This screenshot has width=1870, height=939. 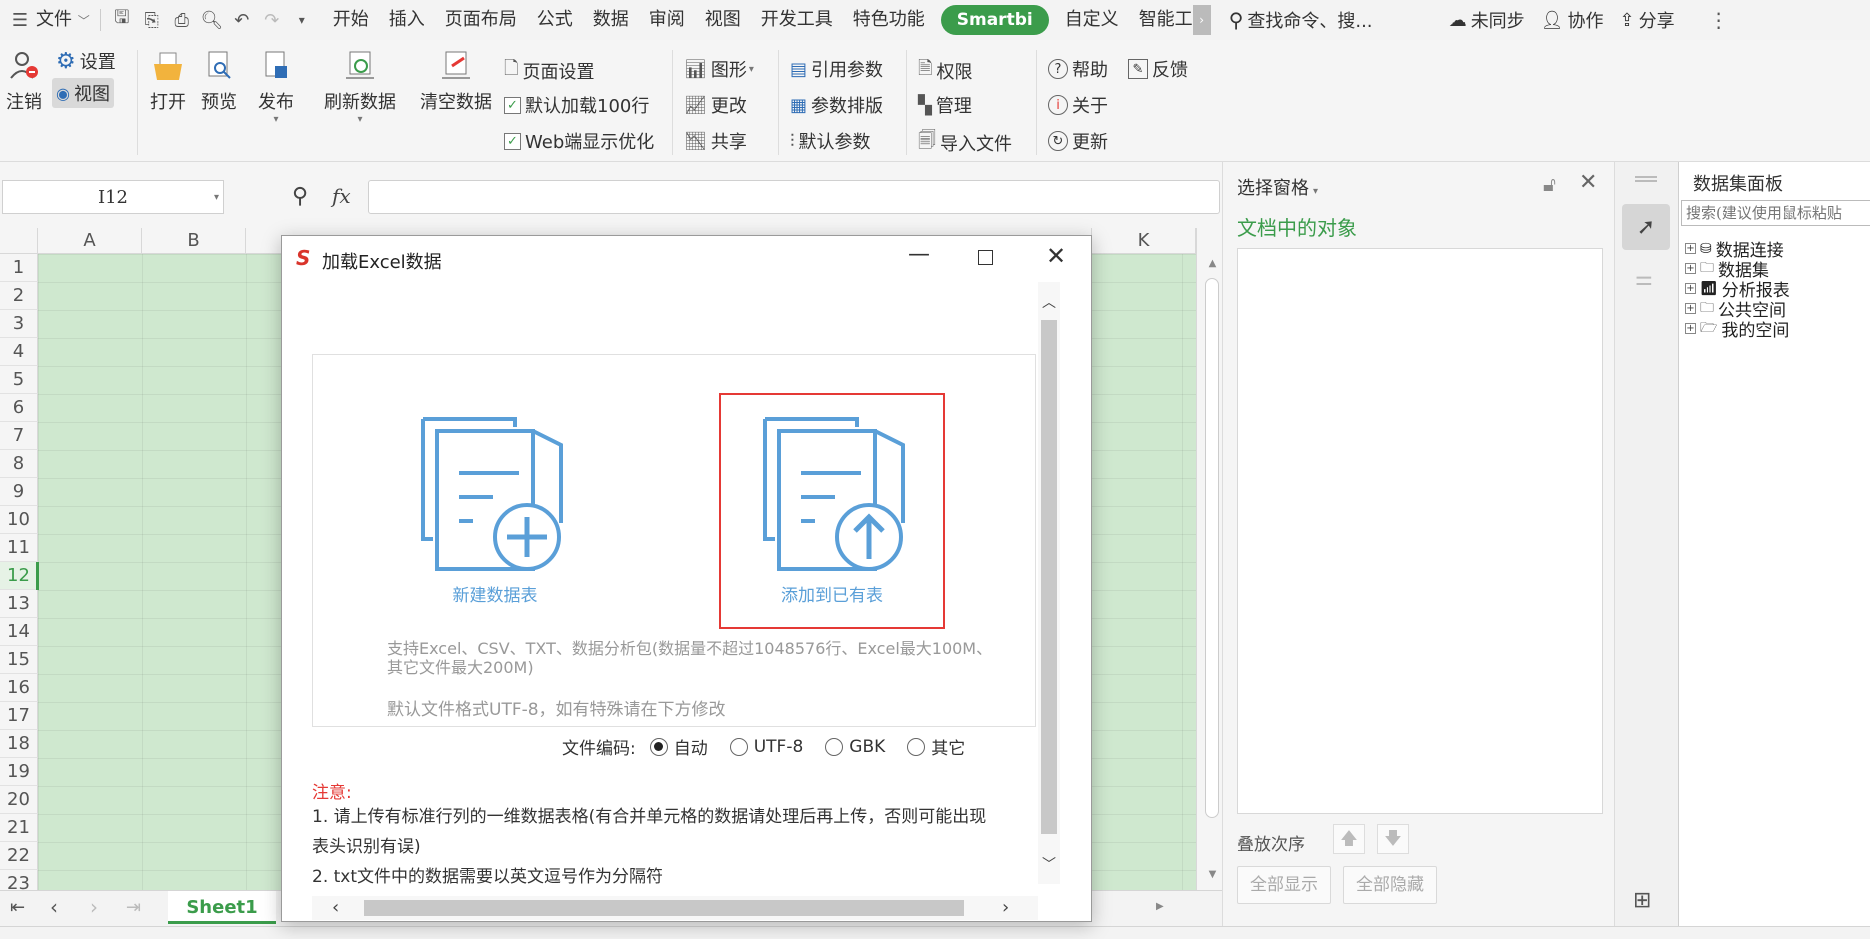 What do you see at coordinates (1572, 20) in the screenshot?
I see `collaborate-button: 👤︎ 协作` at bounding box center [1572, 20].